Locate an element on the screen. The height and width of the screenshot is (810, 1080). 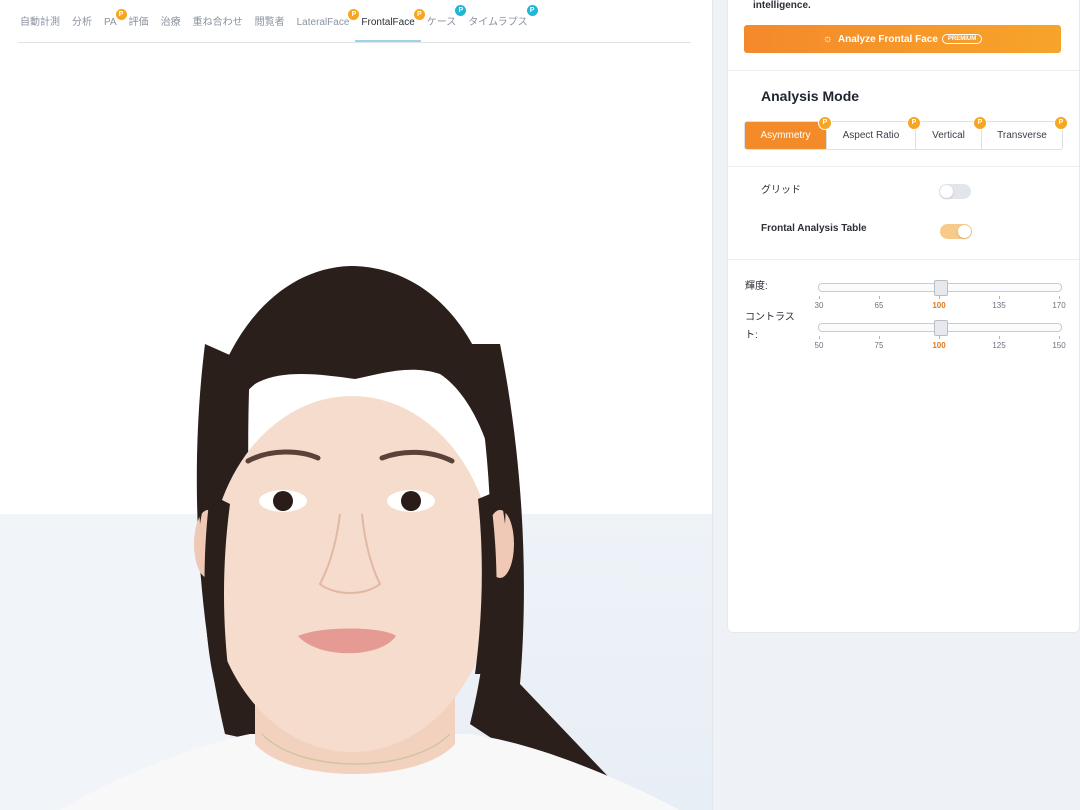
tab-pa: PA P is located at coordinates (112, 25).